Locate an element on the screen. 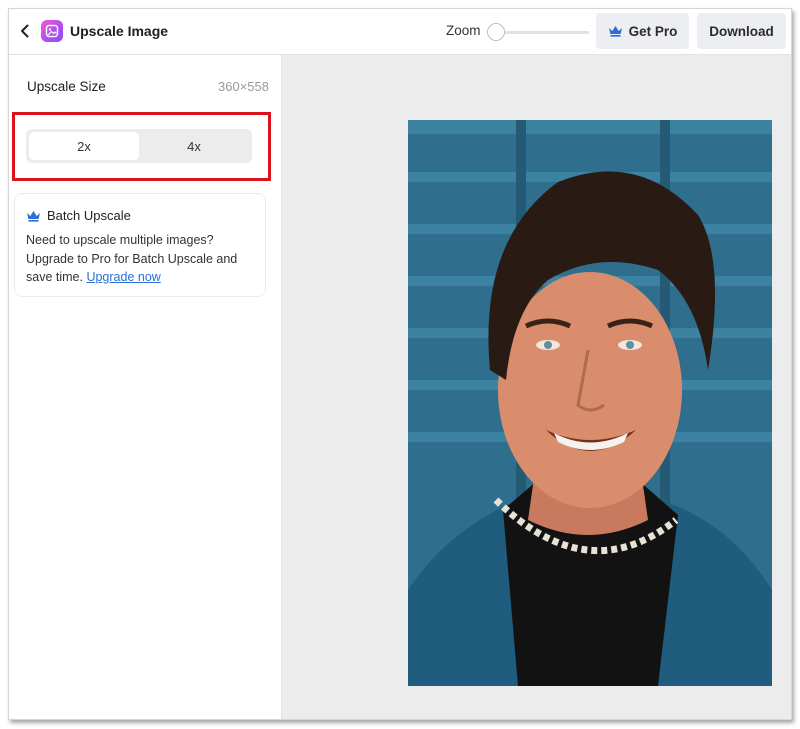 This screenshot has width=800, height=729. chevron-left-icon is located at coordinates (25, 31).